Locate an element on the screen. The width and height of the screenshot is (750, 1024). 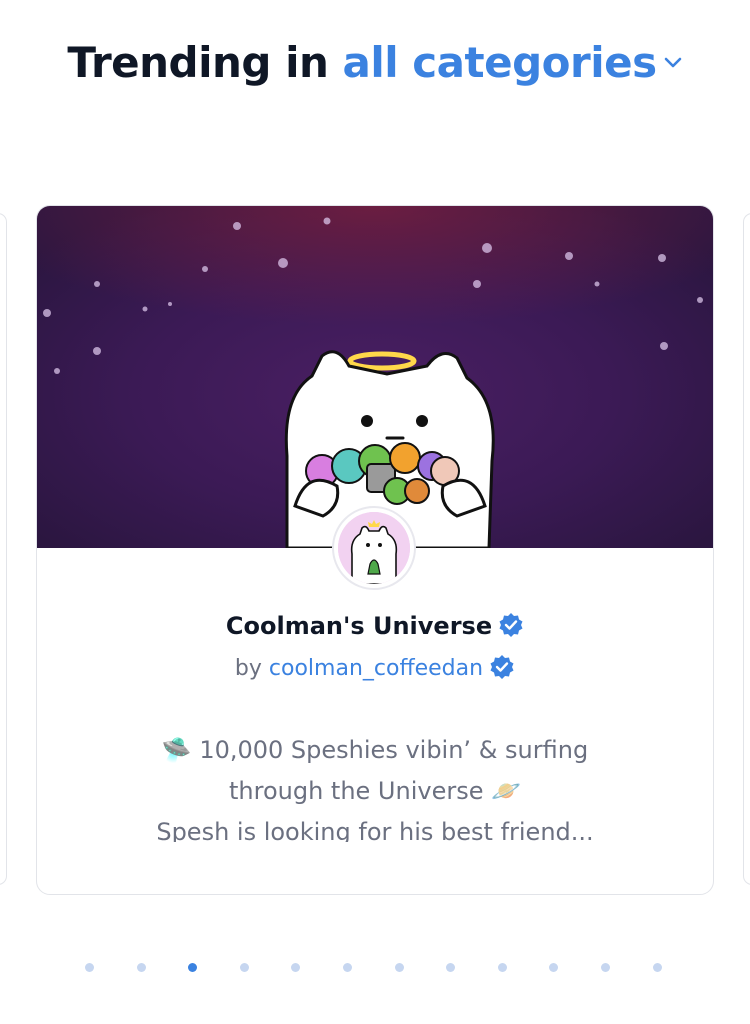
creator-row: by coolman_coffeedan is located at coordinates (375, 668).